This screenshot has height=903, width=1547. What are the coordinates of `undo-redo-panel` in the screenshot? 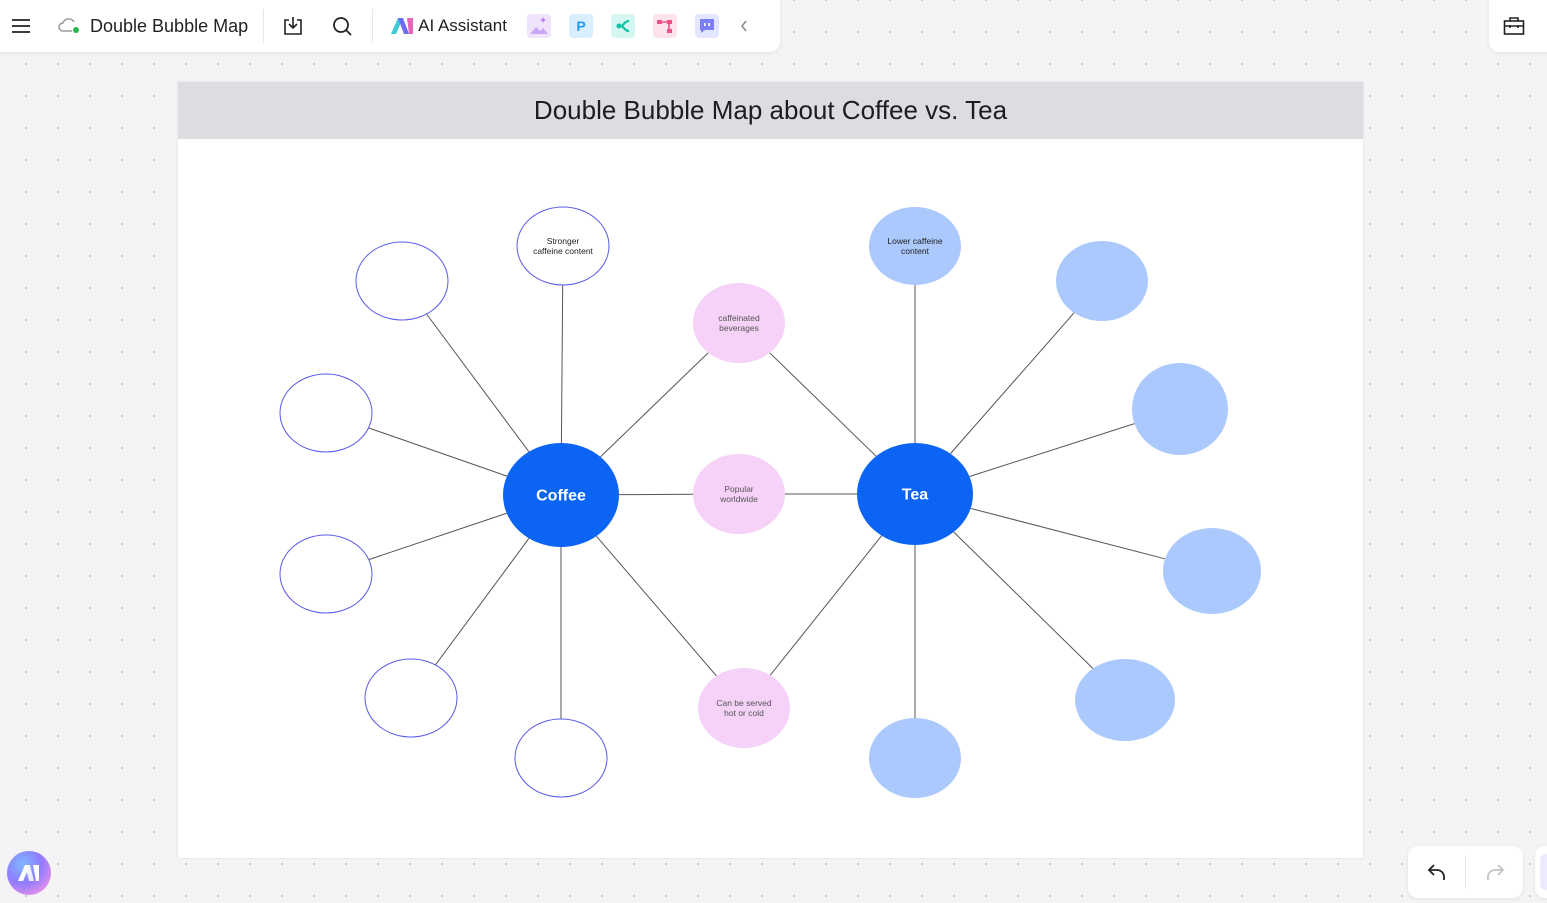 It's located at (1465, 872).